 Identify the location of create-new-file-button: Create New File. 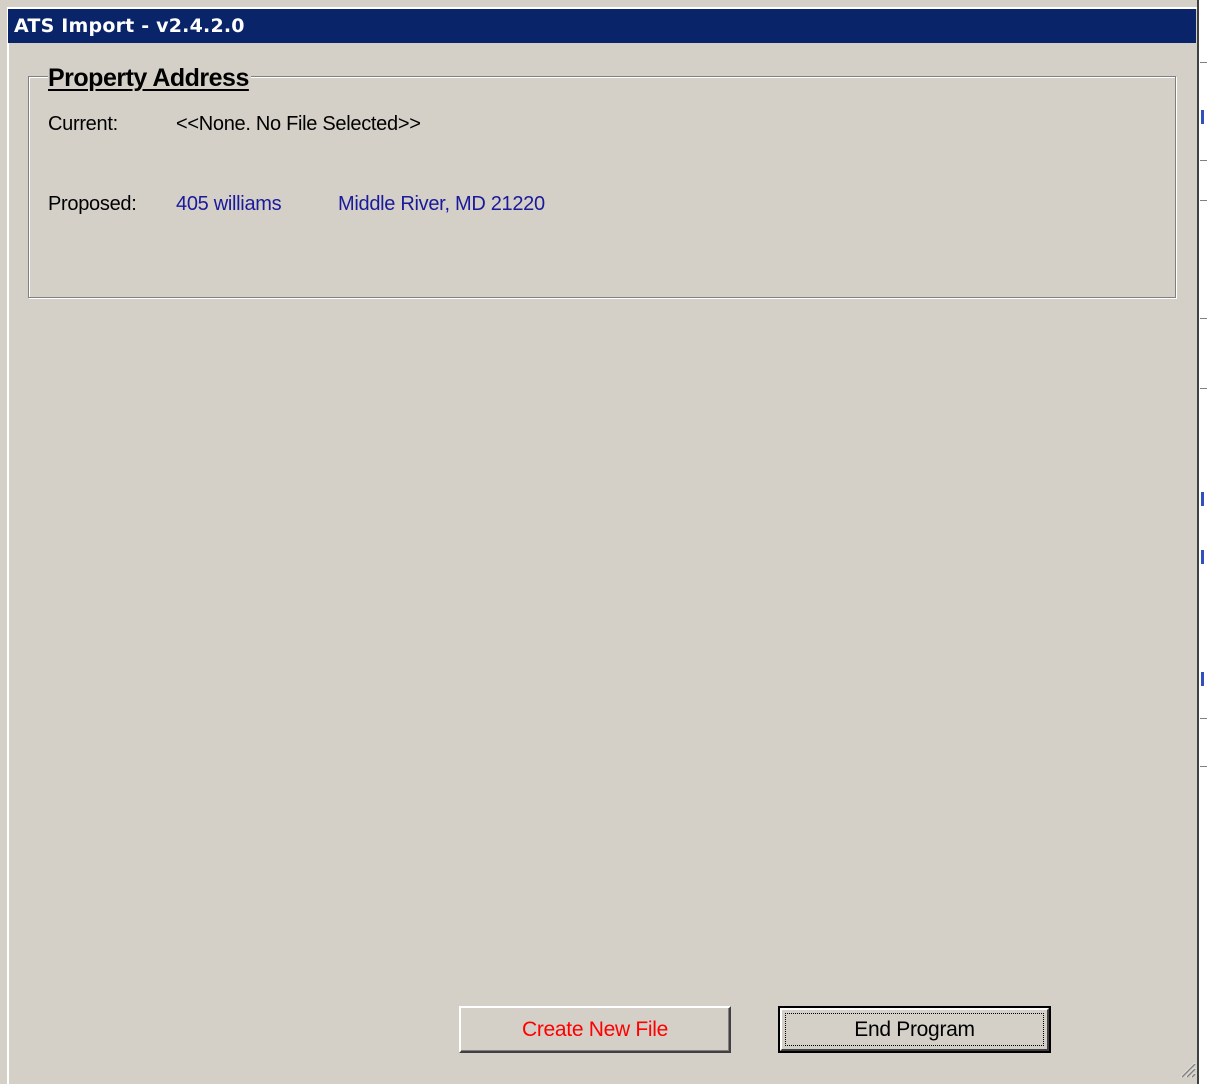
(595, 1029).